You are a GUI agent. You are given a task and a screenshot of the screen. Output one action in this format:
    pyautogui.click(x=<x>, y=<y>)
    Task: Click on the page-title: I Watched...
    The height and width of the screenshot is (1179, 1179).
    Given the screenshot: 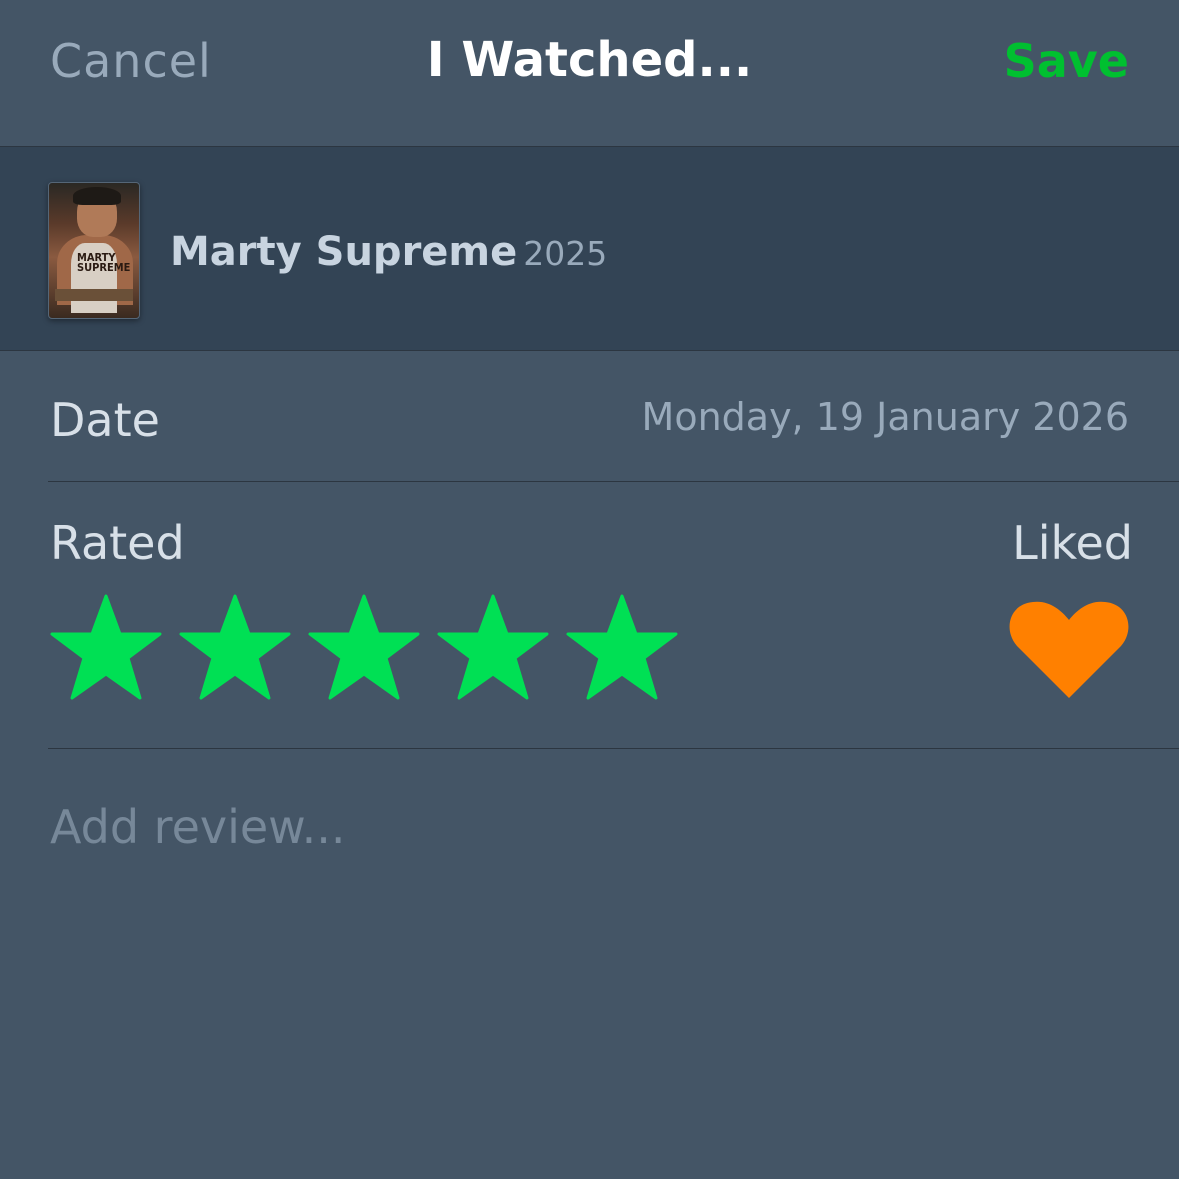 What is the action you would take?
    pyautogui.click(x=589, y=60)
    